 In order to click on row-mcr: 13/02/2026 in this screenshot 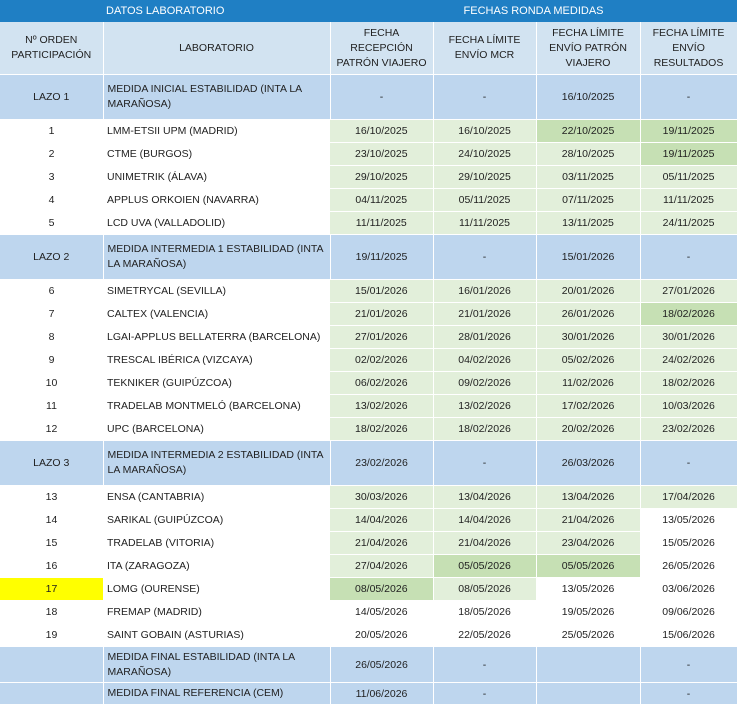, I will do `click(485, 406)`.